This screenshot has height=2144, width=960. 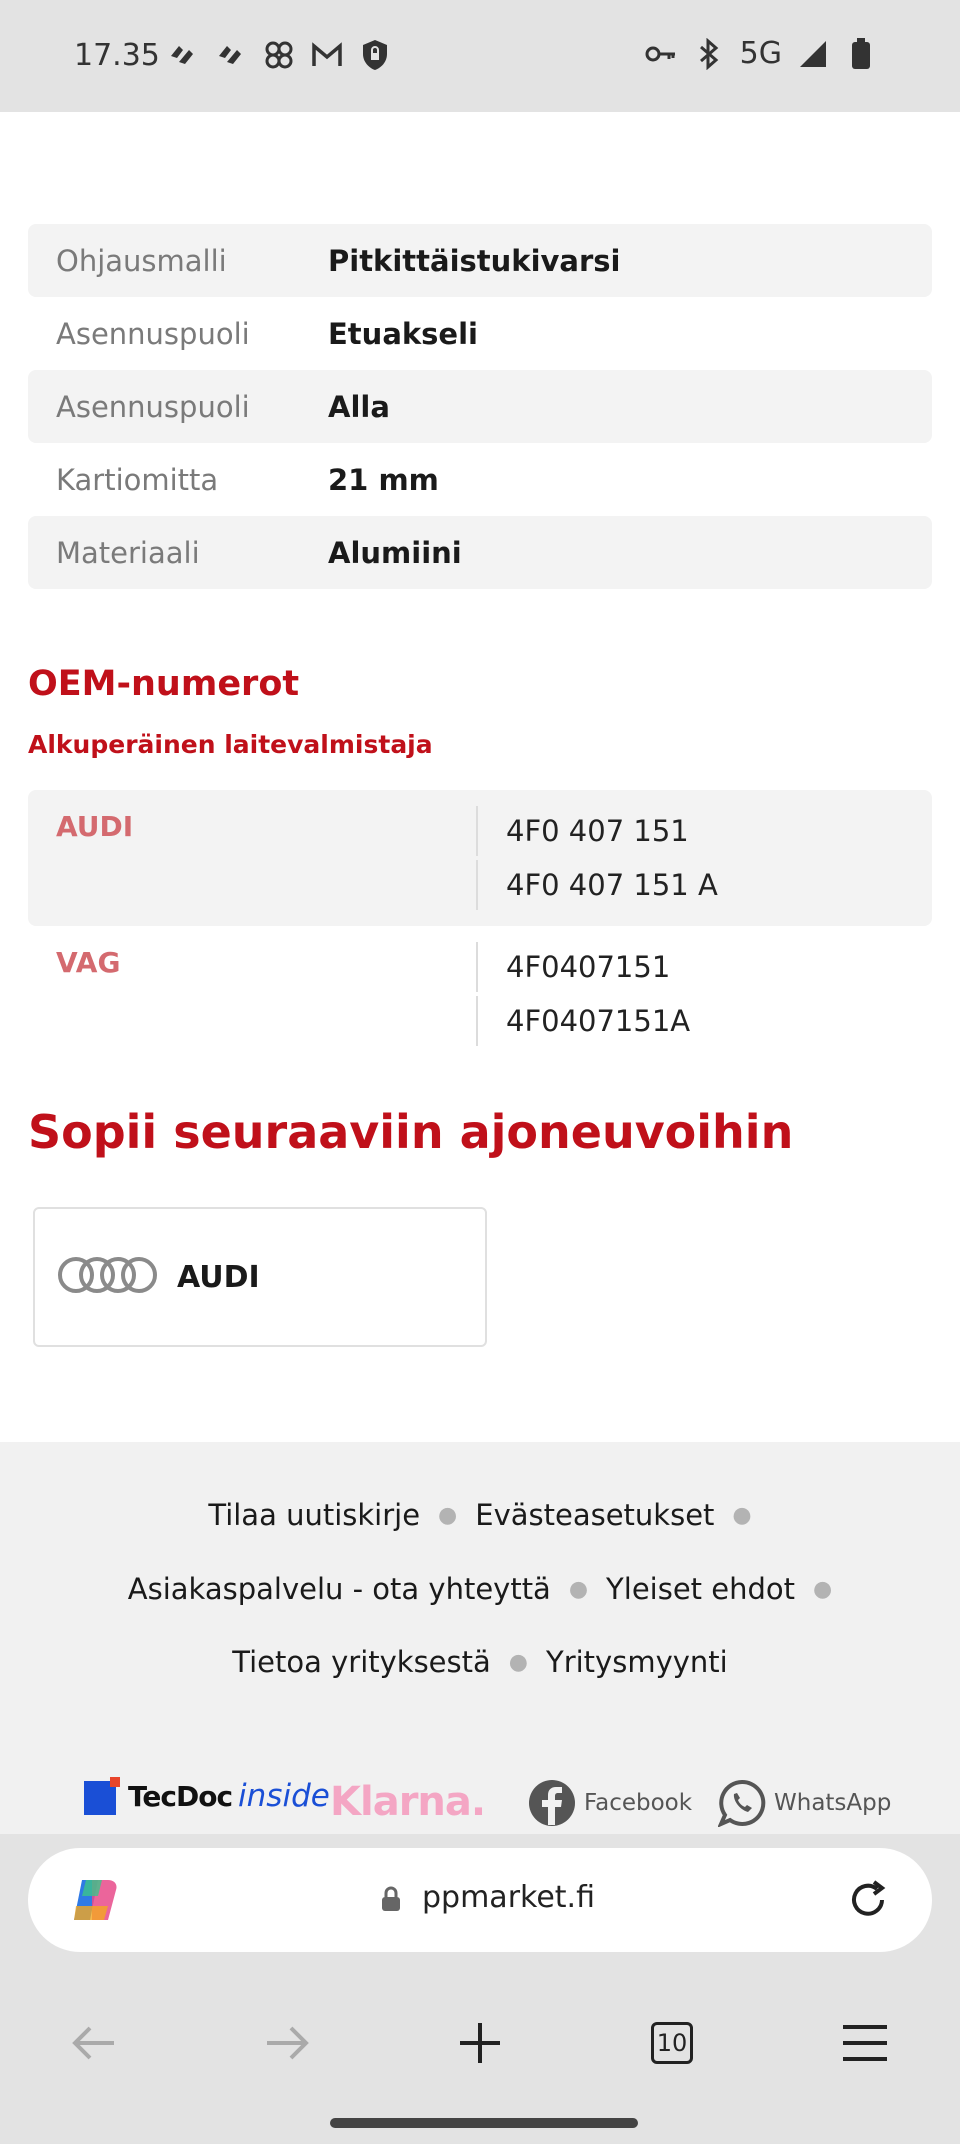 I want to click on business-sales-link: Yritysmyynti, so click(x=637, y=1662).